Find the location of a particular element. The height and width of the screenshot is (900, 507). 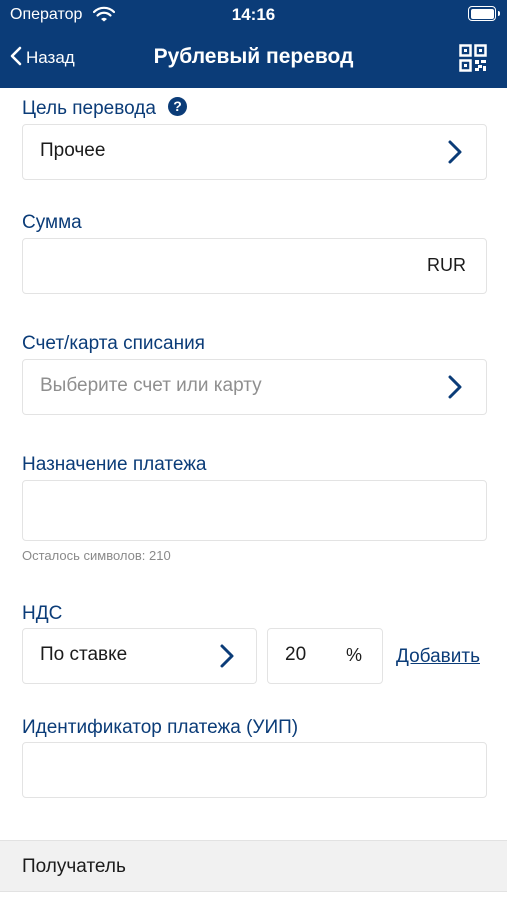

recipient-section-header: Получатель is located at coordinates (253, 866).